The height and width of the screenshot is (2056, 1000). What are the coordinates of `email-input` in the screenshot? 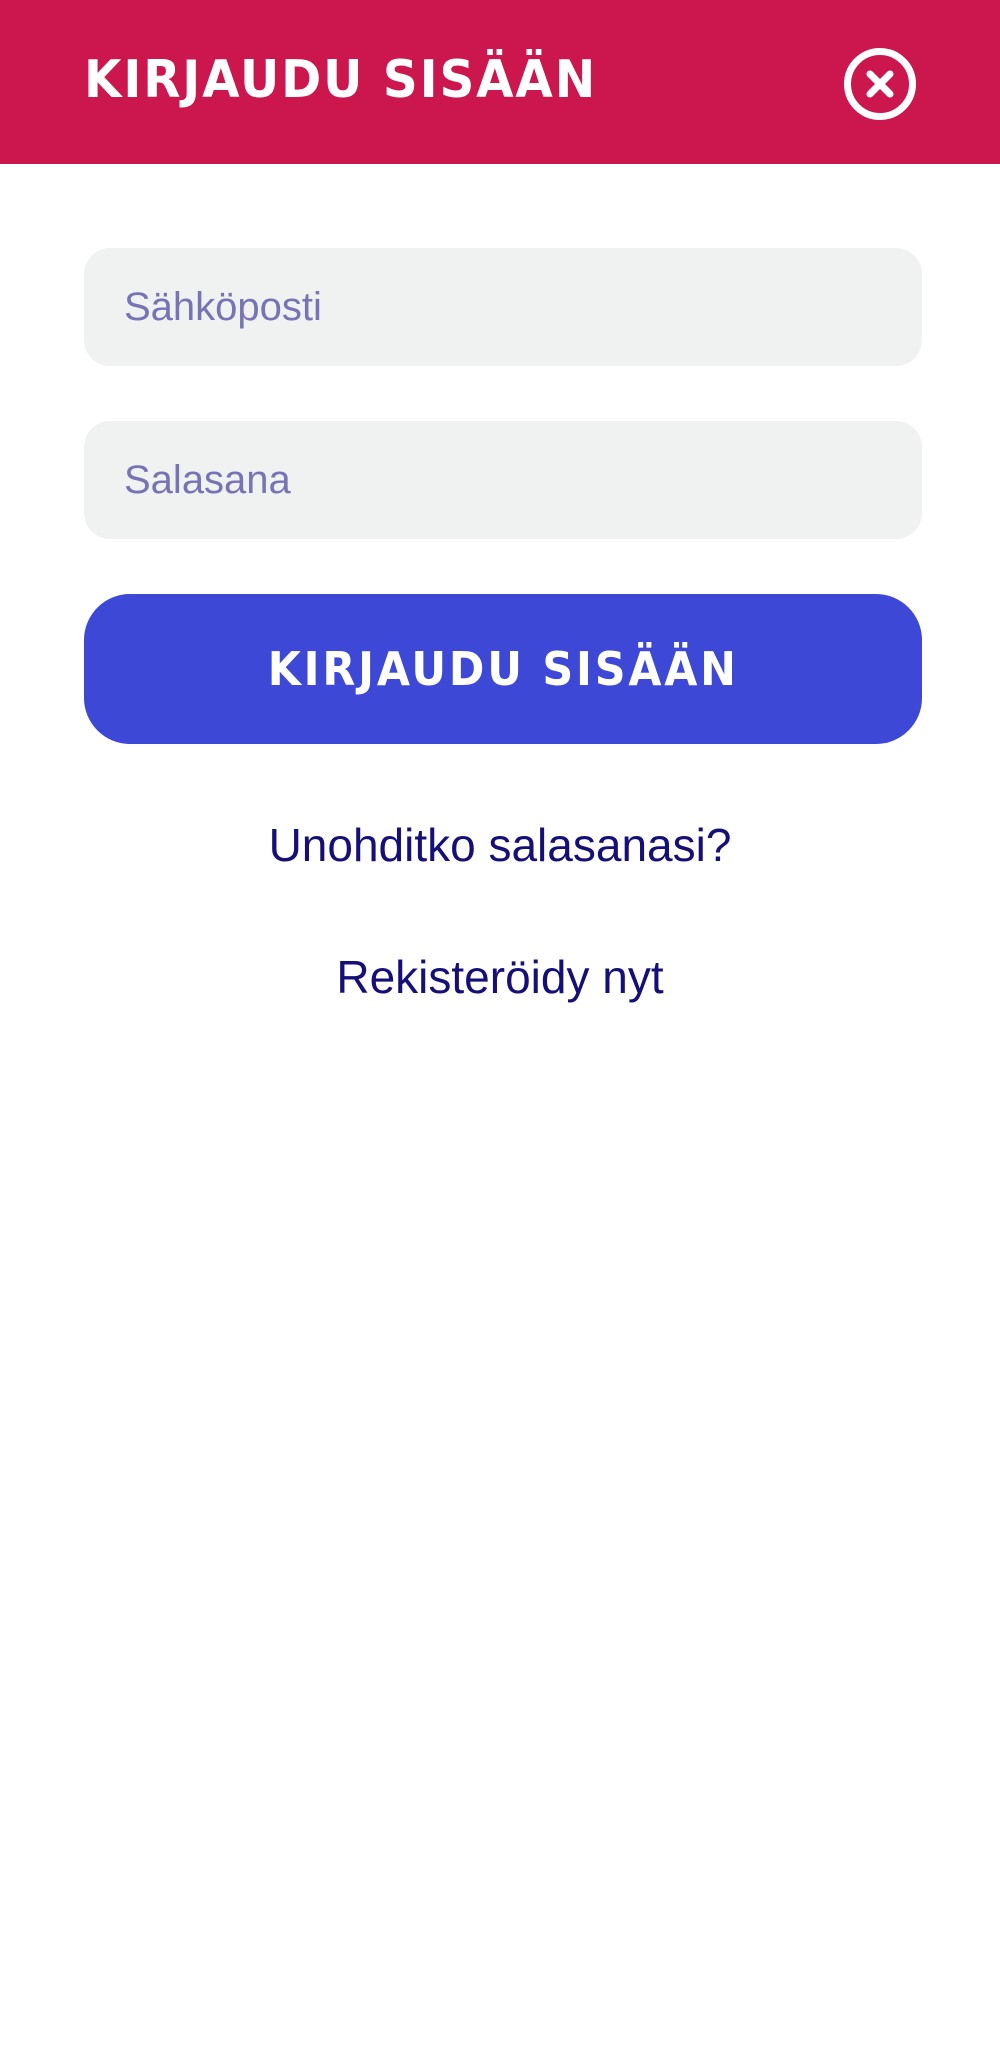 It's located at (523, 307).